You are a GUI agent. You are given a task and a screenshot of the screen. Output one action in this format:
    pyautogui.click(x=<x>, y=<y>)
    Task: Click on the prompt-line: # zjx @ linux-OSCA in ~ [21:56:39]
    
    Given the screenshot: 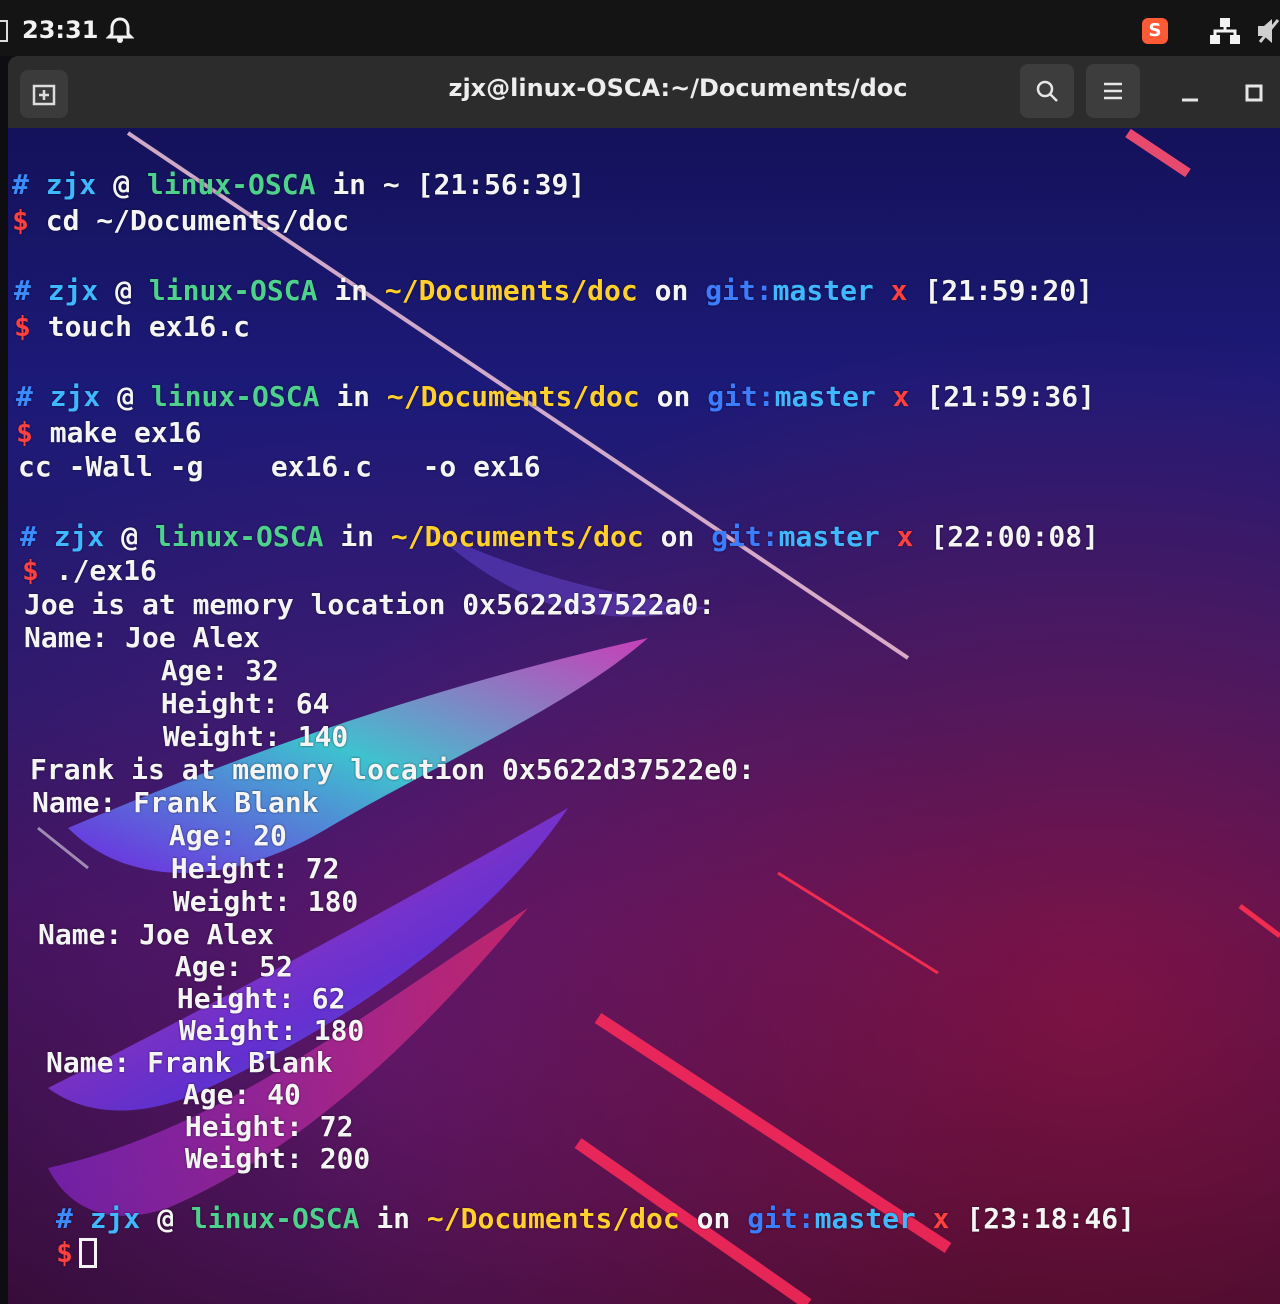 What is the action you would take?
    pyautogui.click(x=298, y=185)
    